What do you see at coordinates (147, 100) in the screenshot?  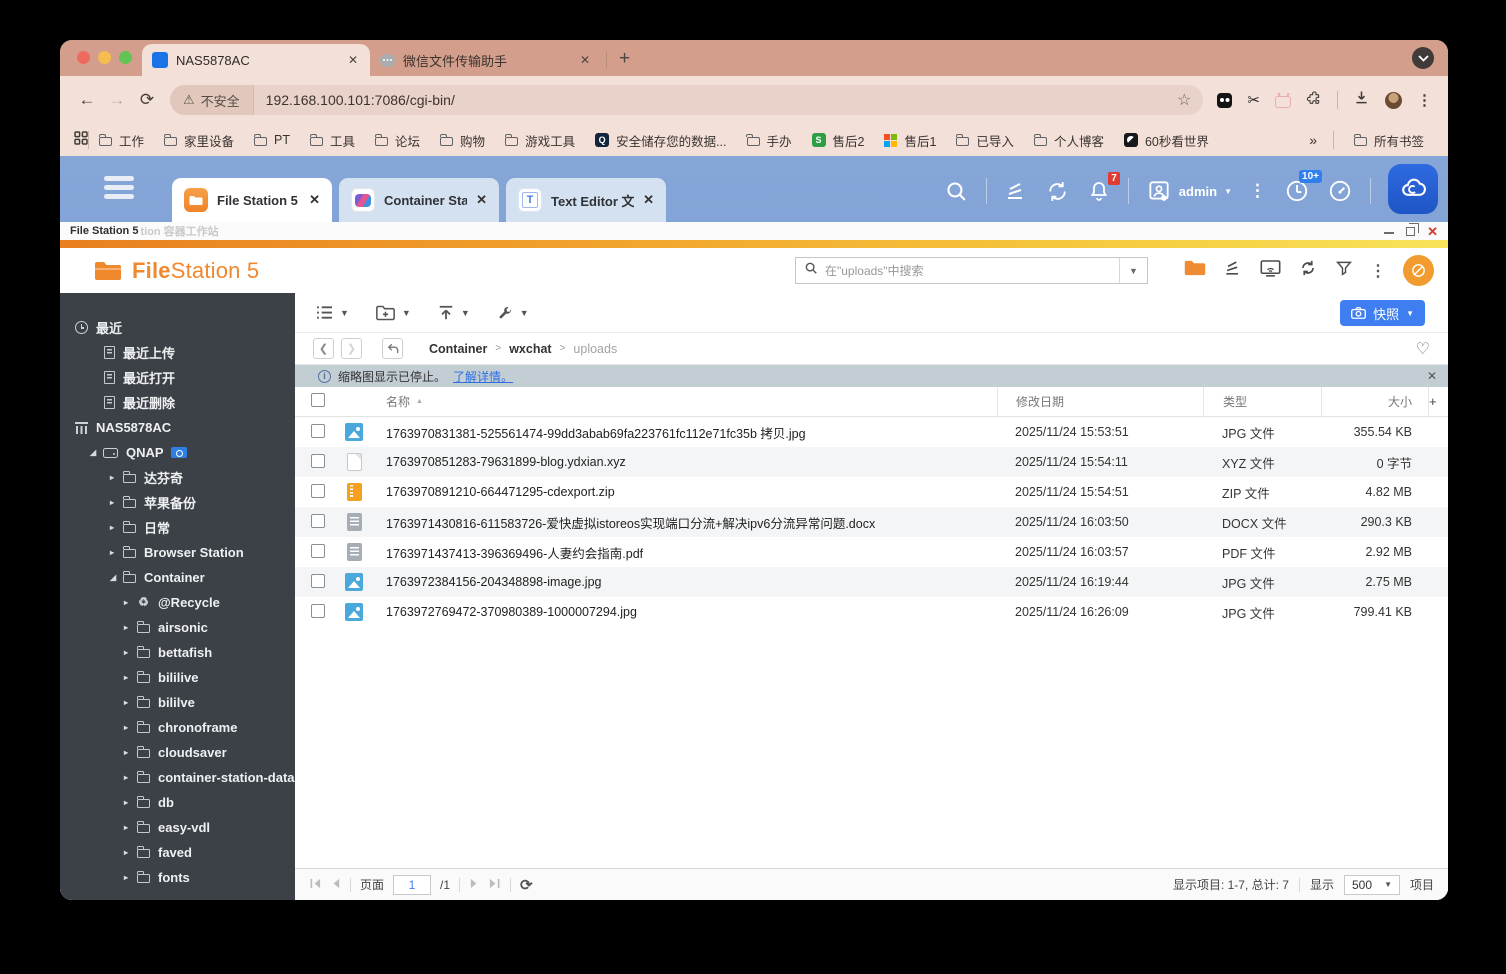 I see `reload-icon: ⟳` at bounding box center [147, 100].